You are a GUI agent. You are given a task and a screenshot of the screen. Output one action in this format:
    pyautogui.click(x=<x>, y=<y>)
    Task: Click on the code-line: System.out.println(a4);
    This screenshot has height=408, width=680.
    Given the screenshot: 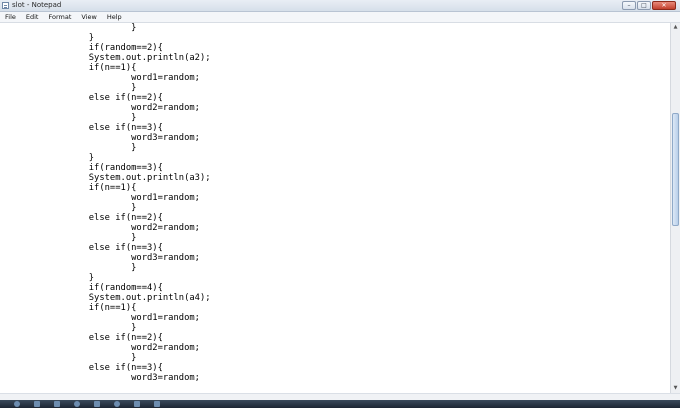 What is the action you would take?
    pyautogui.click(x=107, y=298)
    